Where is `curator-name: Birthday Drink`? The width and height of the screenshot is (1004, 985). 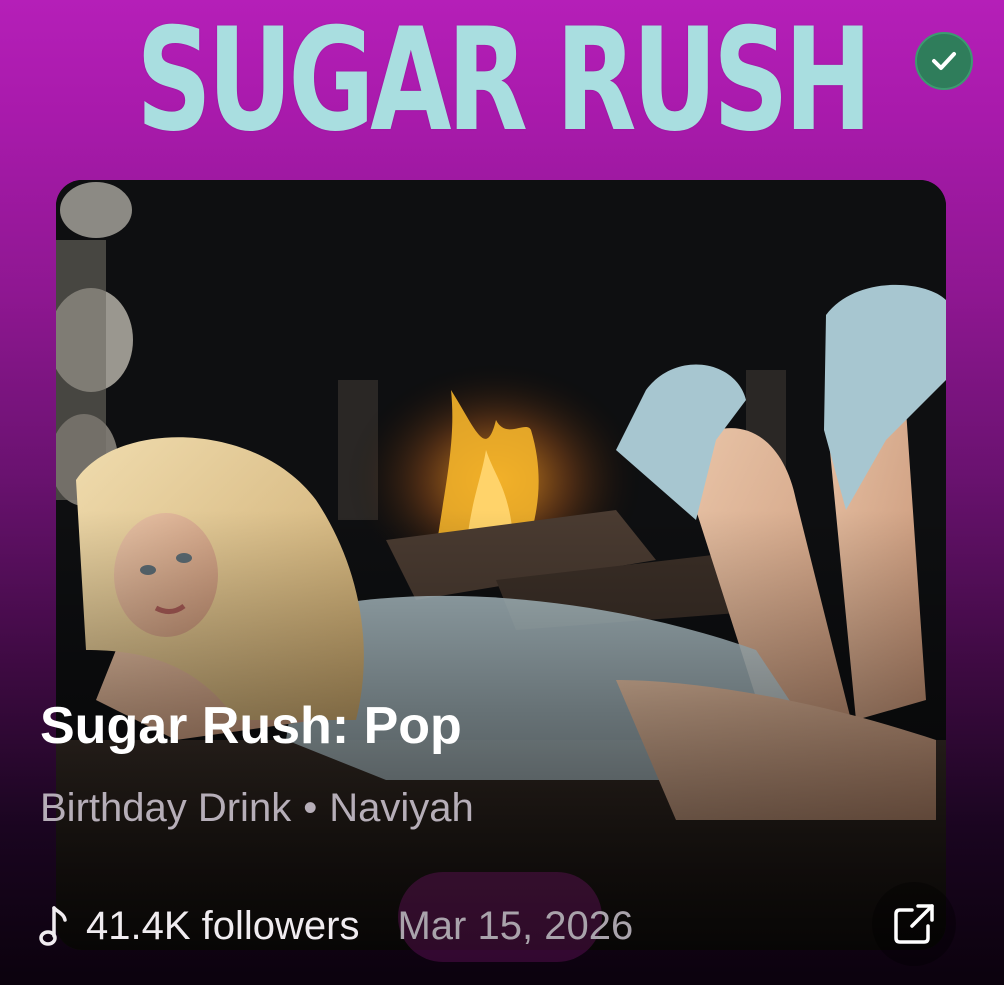
curator-name: Birthday Drink is located at coordinates (165, 808).